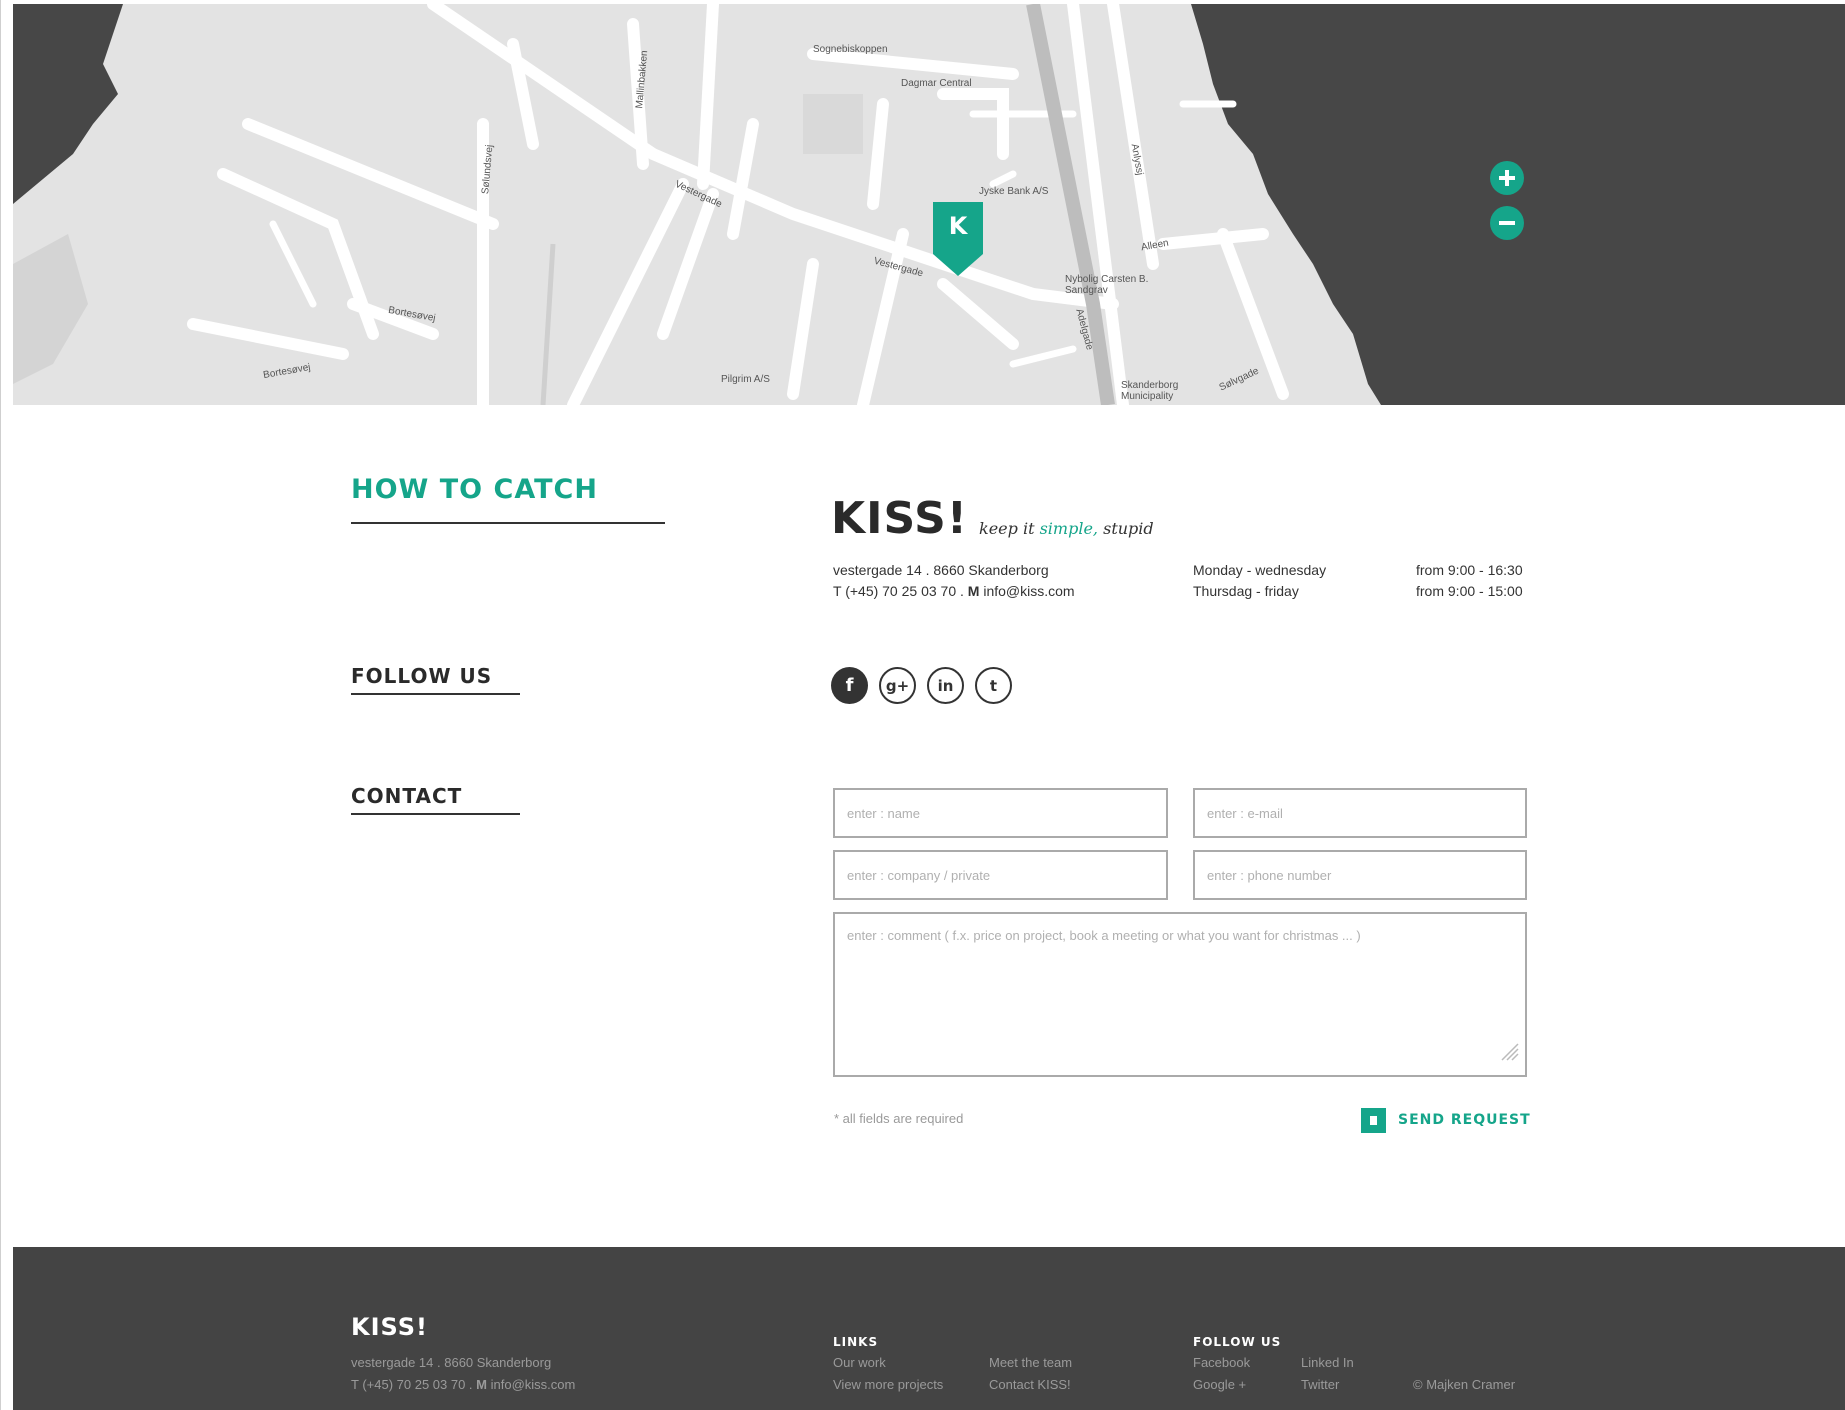 This screenshot has height=1410, width=1845. What do you see at coordinates (850, 49) in the screenshot?
I see `map-poi-label: Sognebiskoppen` at bounding box center [850, 49].